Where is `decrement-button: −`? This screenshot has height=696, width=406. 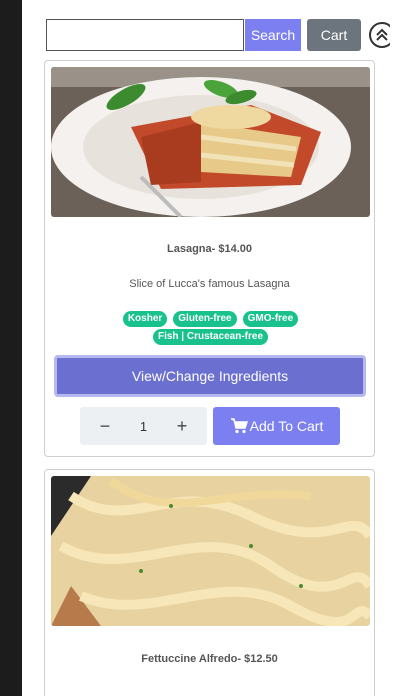
decrement-button: − is located at coordinates (105, 426).